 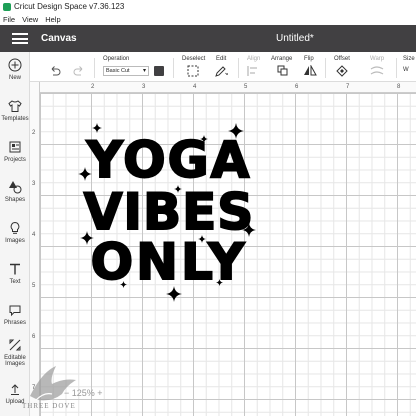 I want to click on pencil-icon, so click(x=221, y=71).